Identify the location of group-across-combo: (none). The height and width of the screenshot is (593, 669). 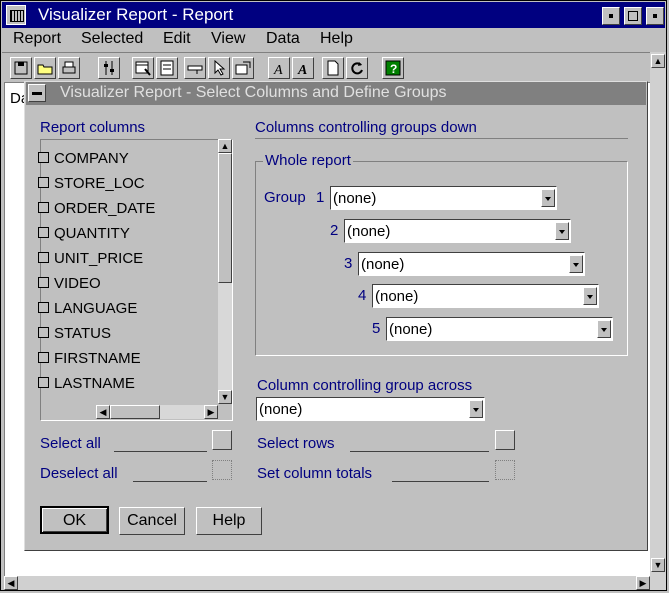
(370, 409).